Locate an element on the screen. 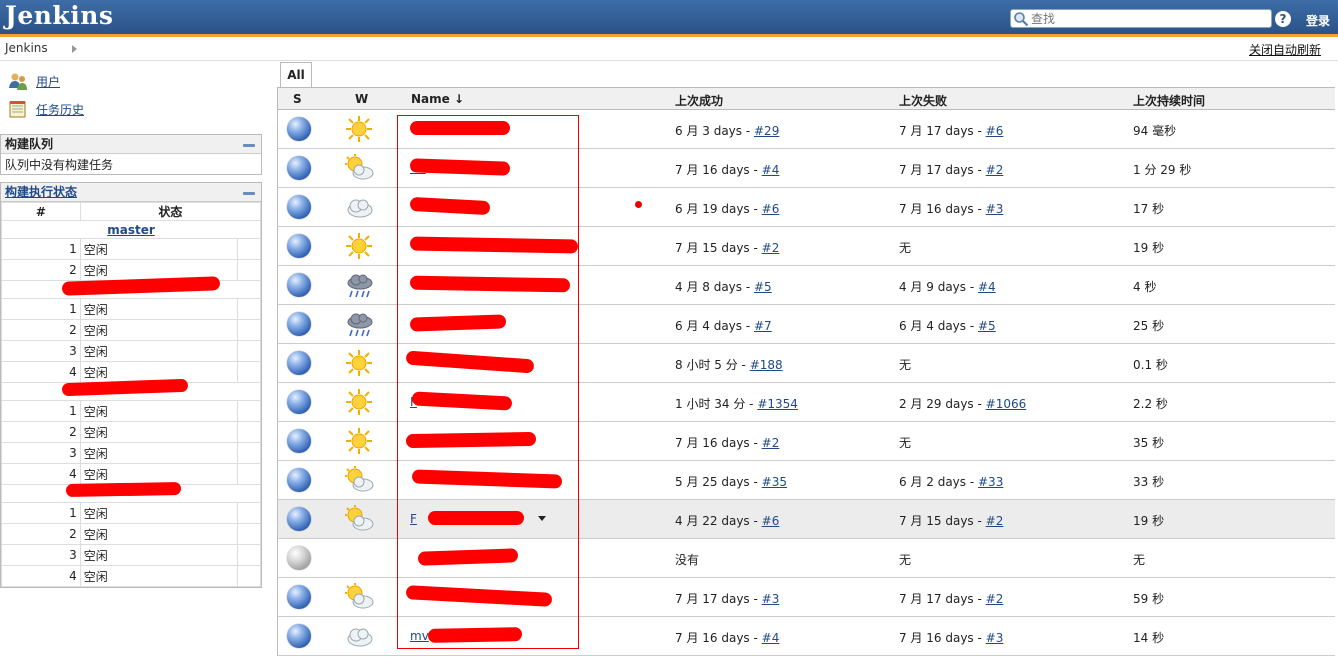  last-duration-cell: 19 秒 is located at coordinates (1149, 521).